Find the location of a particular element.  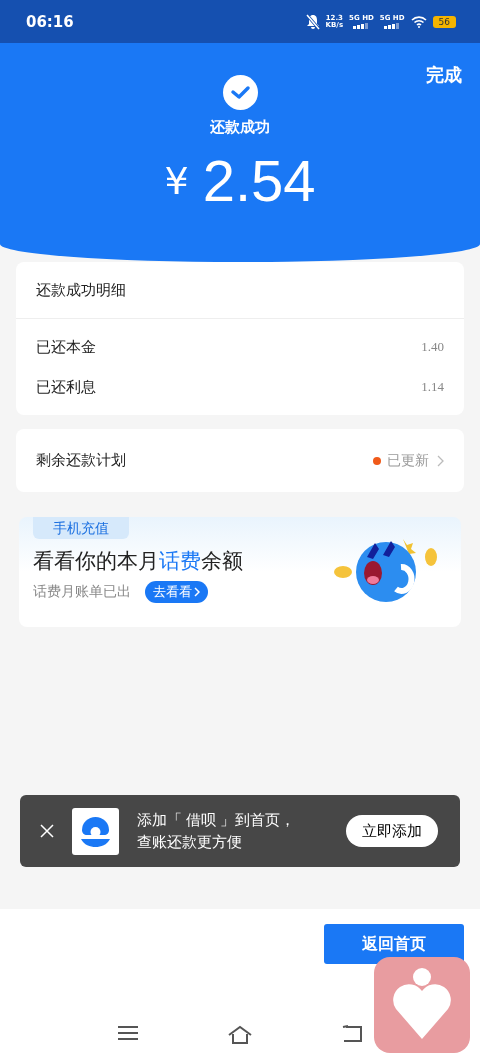

promo-banner: 手机充值 看看你的本月话费余额 话费月账单已出 去看看 is located at coordinates (240, 572).